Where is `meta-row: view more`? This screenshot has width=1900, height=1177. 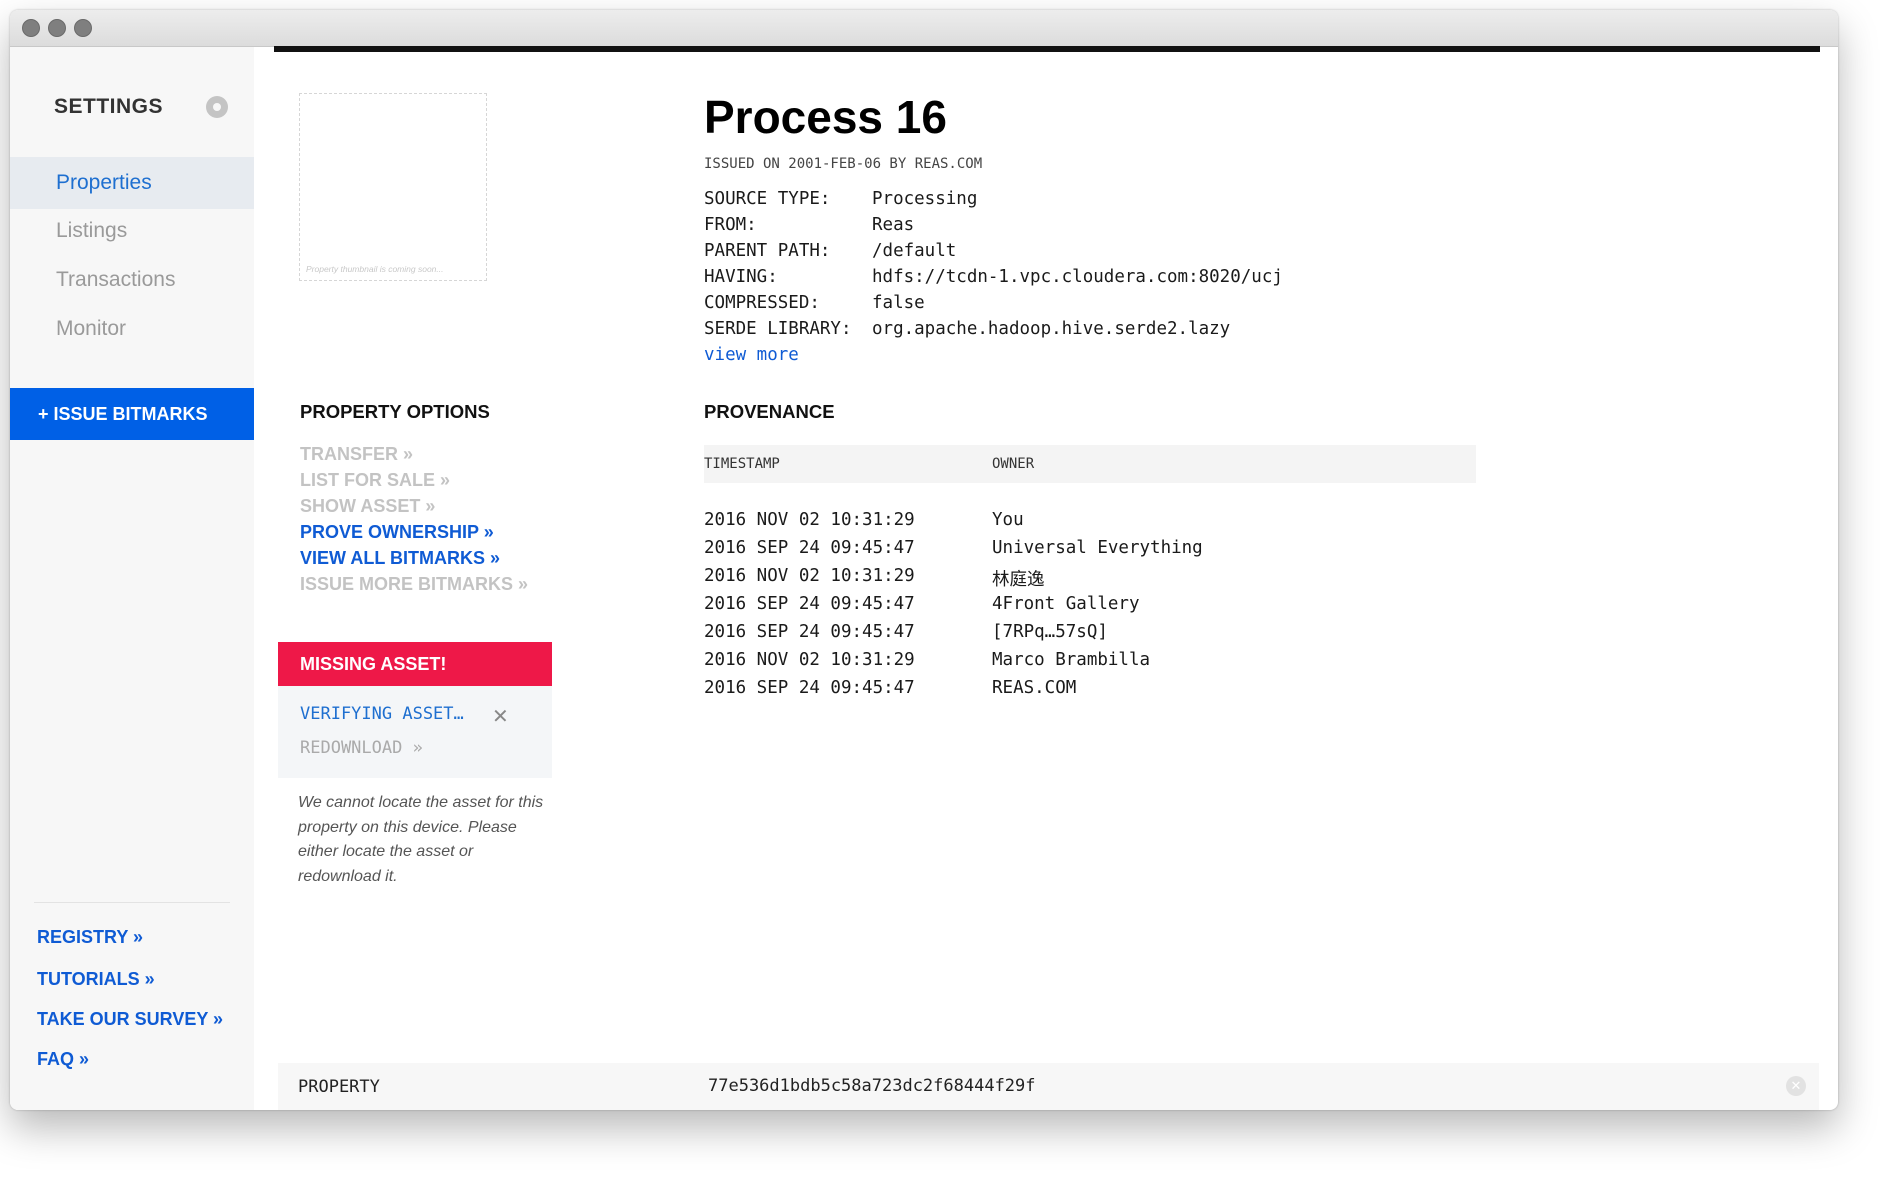 meta-row: view more is located at coordinates (993, 355).